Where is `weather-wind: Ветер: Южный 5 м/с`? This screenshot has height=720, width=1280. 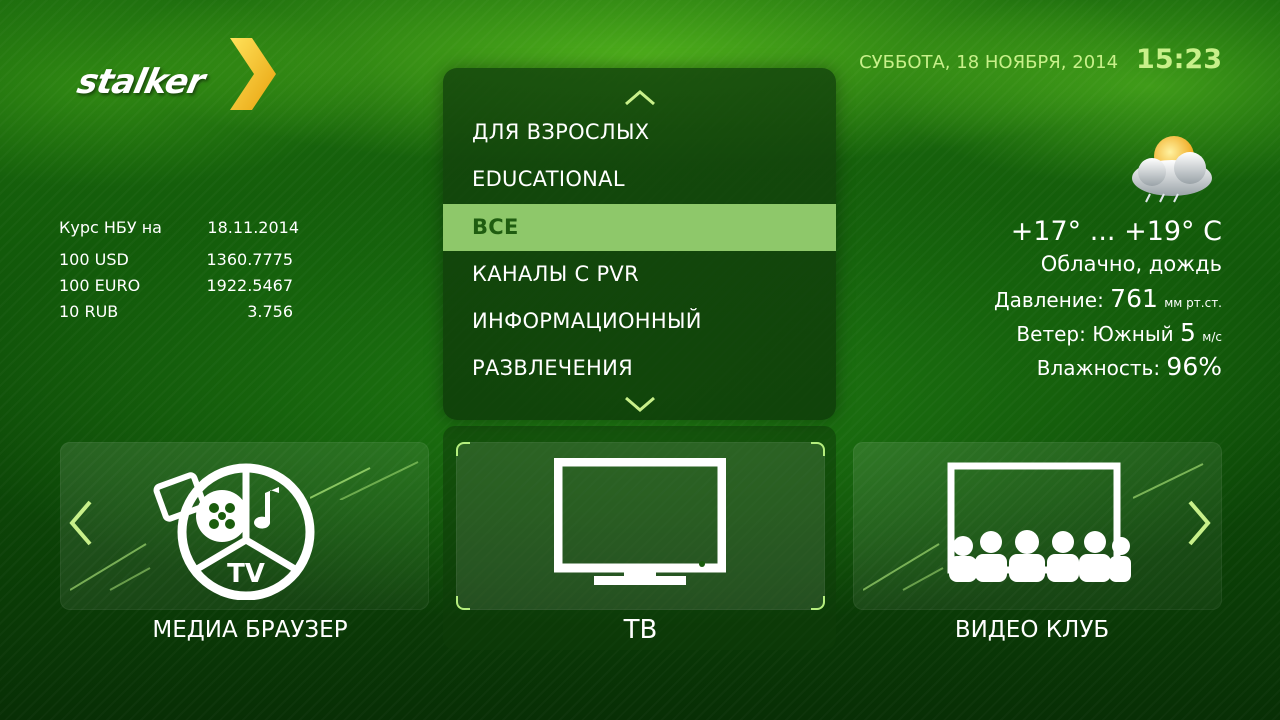
weather-wind: Ветер: Южный 5 м/с is located at coordinates (1119, 332).